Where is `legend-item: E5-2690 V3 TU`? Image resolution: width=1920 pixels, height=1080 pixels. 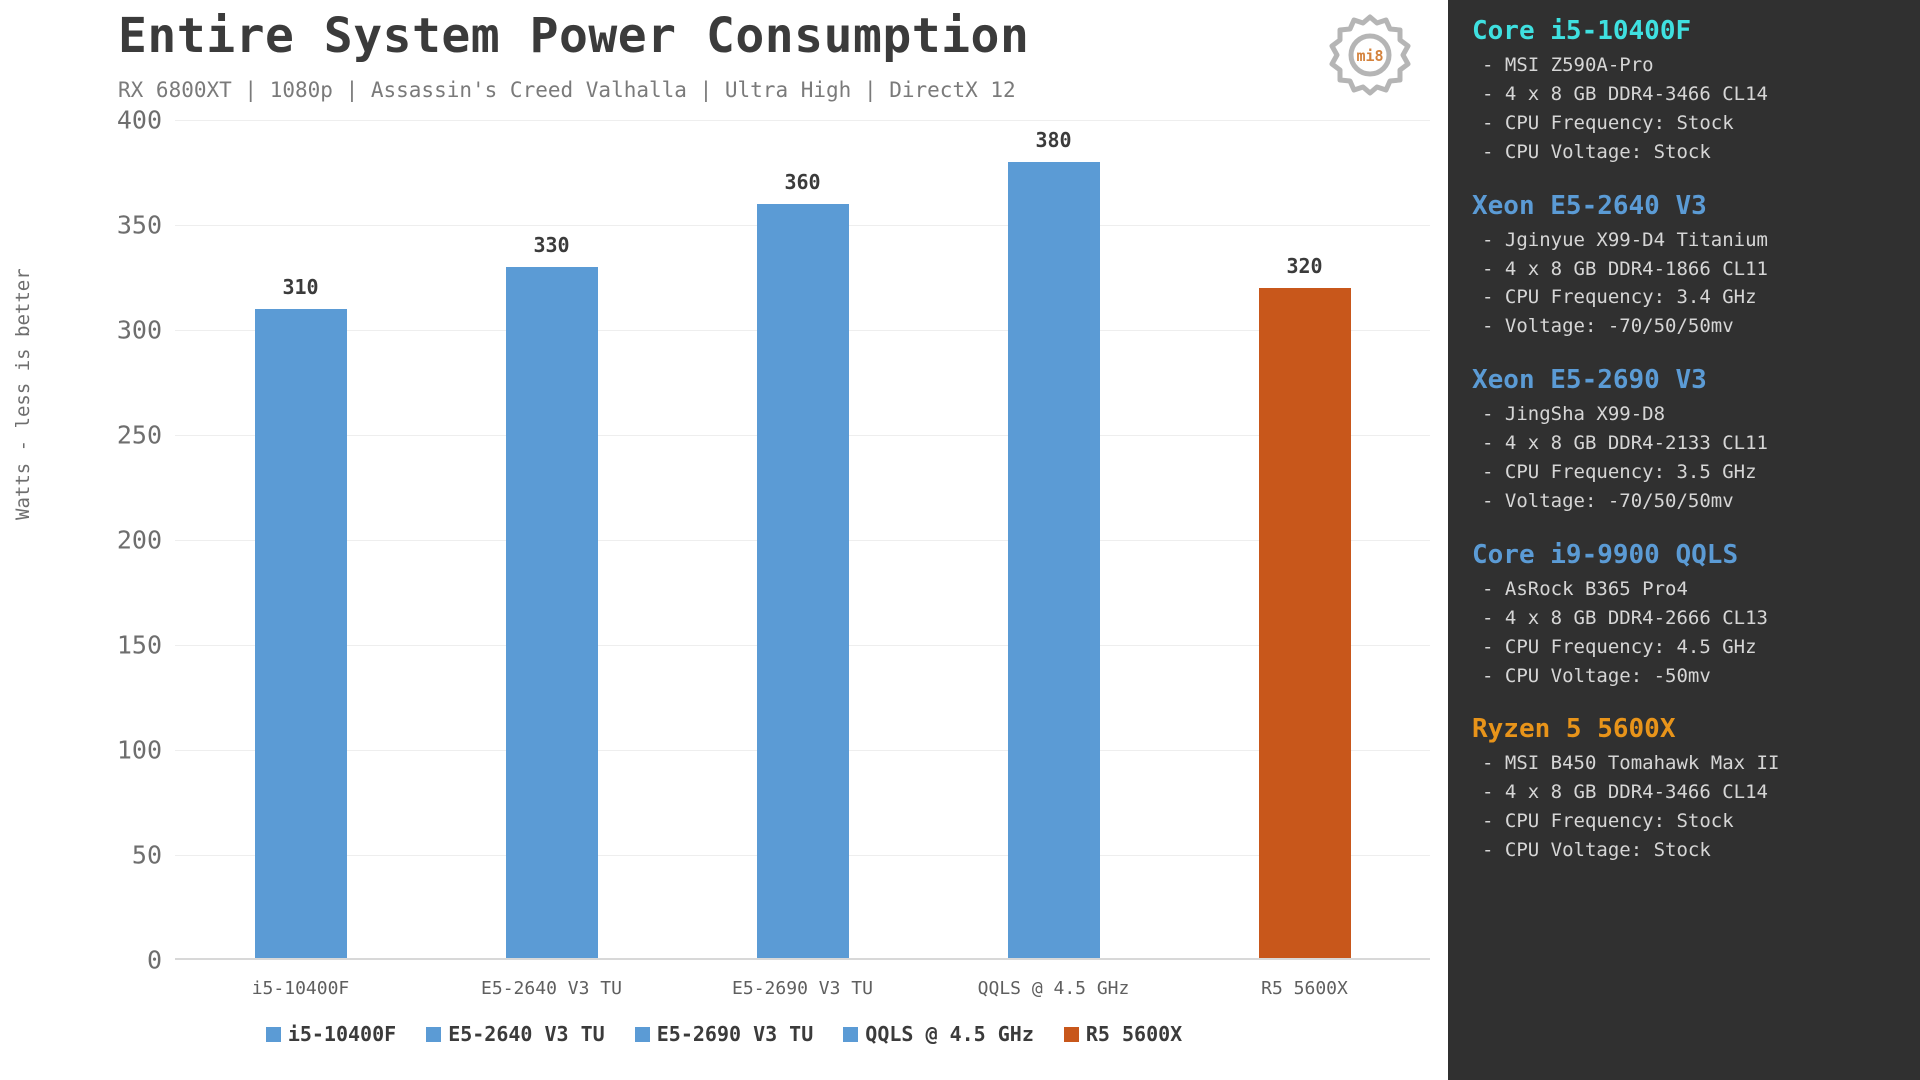
legend-item: E5-2690 V3 TU is located at coordinates (724, 1034).